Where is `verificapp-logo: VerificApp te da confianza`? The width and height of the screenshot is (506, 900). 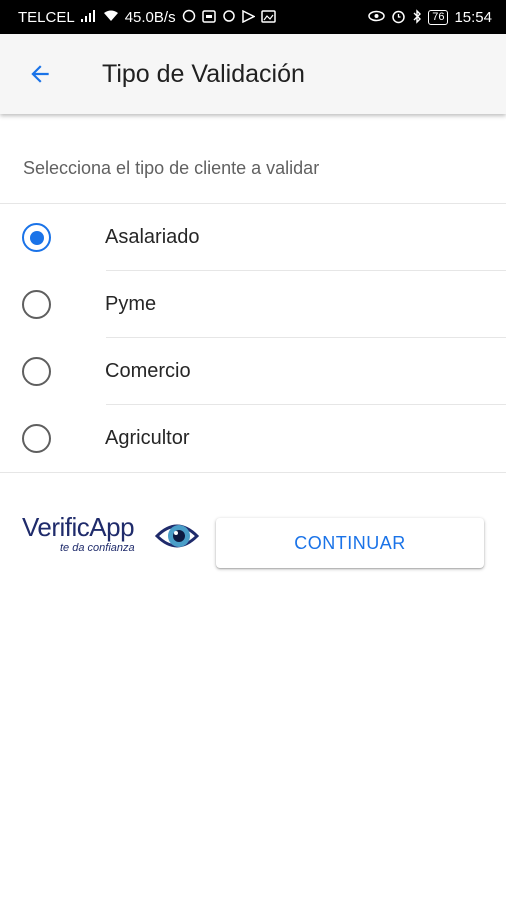 verificapp-logo: VerificApp te da confianza is located at coordinates (111, 537).